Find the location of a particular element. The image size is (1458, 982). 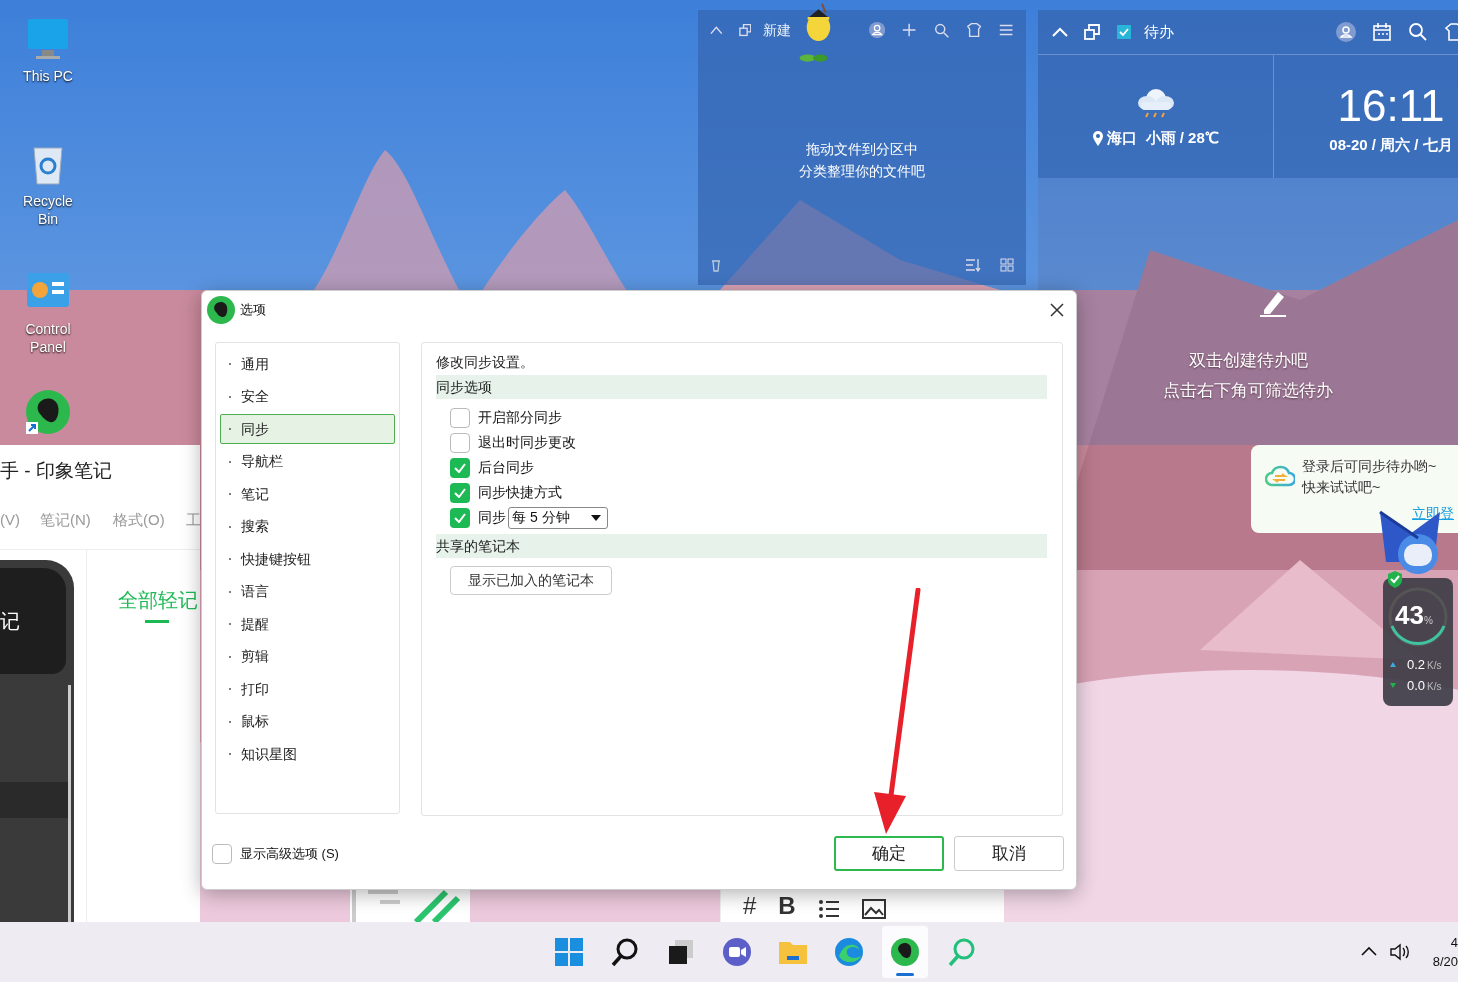

checkbox-label: 同步快捷方式 is located at coordinates (520, 492).